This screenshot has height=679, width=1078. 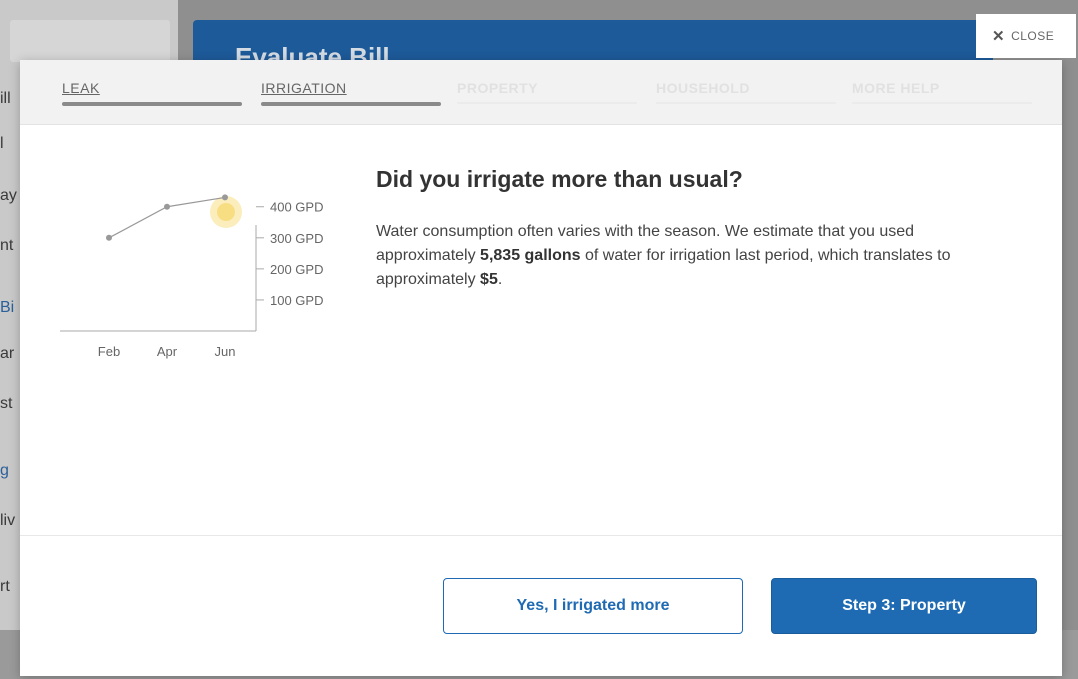 I want to click on close-button: ✕ CLOSE, so click(x=1026, y=36).